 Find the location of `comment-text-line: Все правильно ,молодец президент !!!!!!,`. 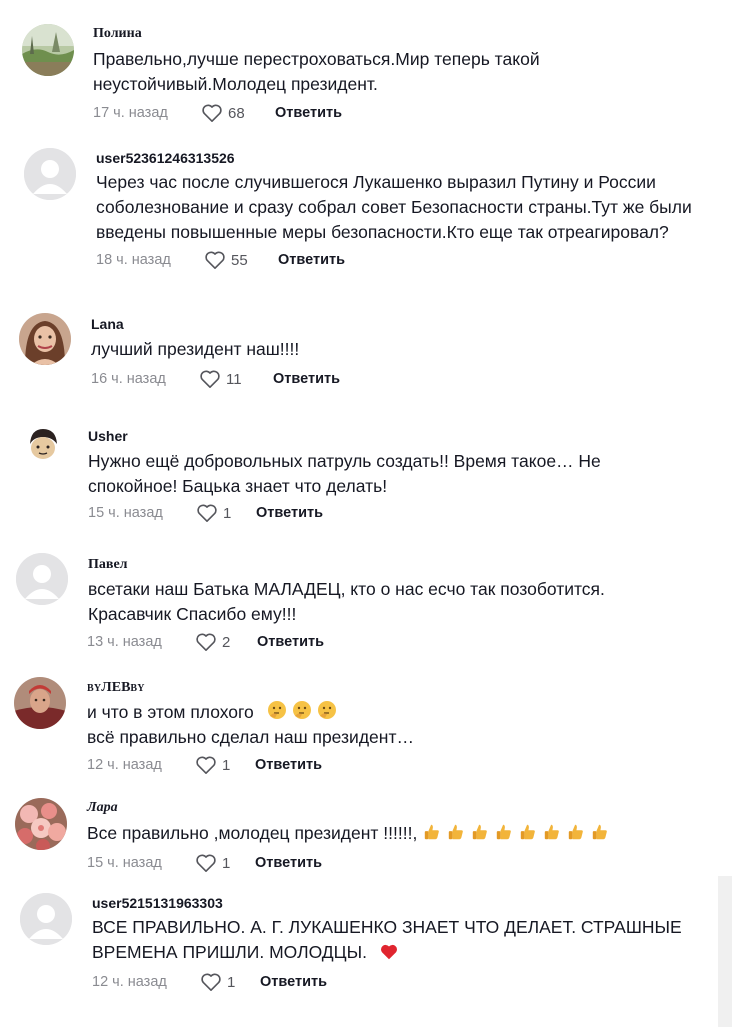

comment-text-line: Все правильно ,молодец президент !!!!!!, is located at coordinates (407, 833).